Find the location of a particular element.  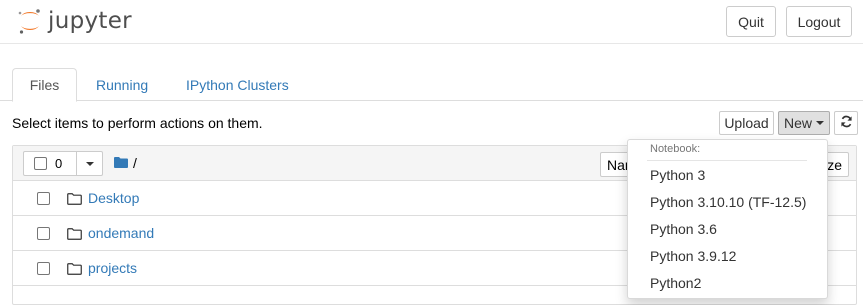

menu-item-python-3: Python 3 is located at coordinates (727, 174).